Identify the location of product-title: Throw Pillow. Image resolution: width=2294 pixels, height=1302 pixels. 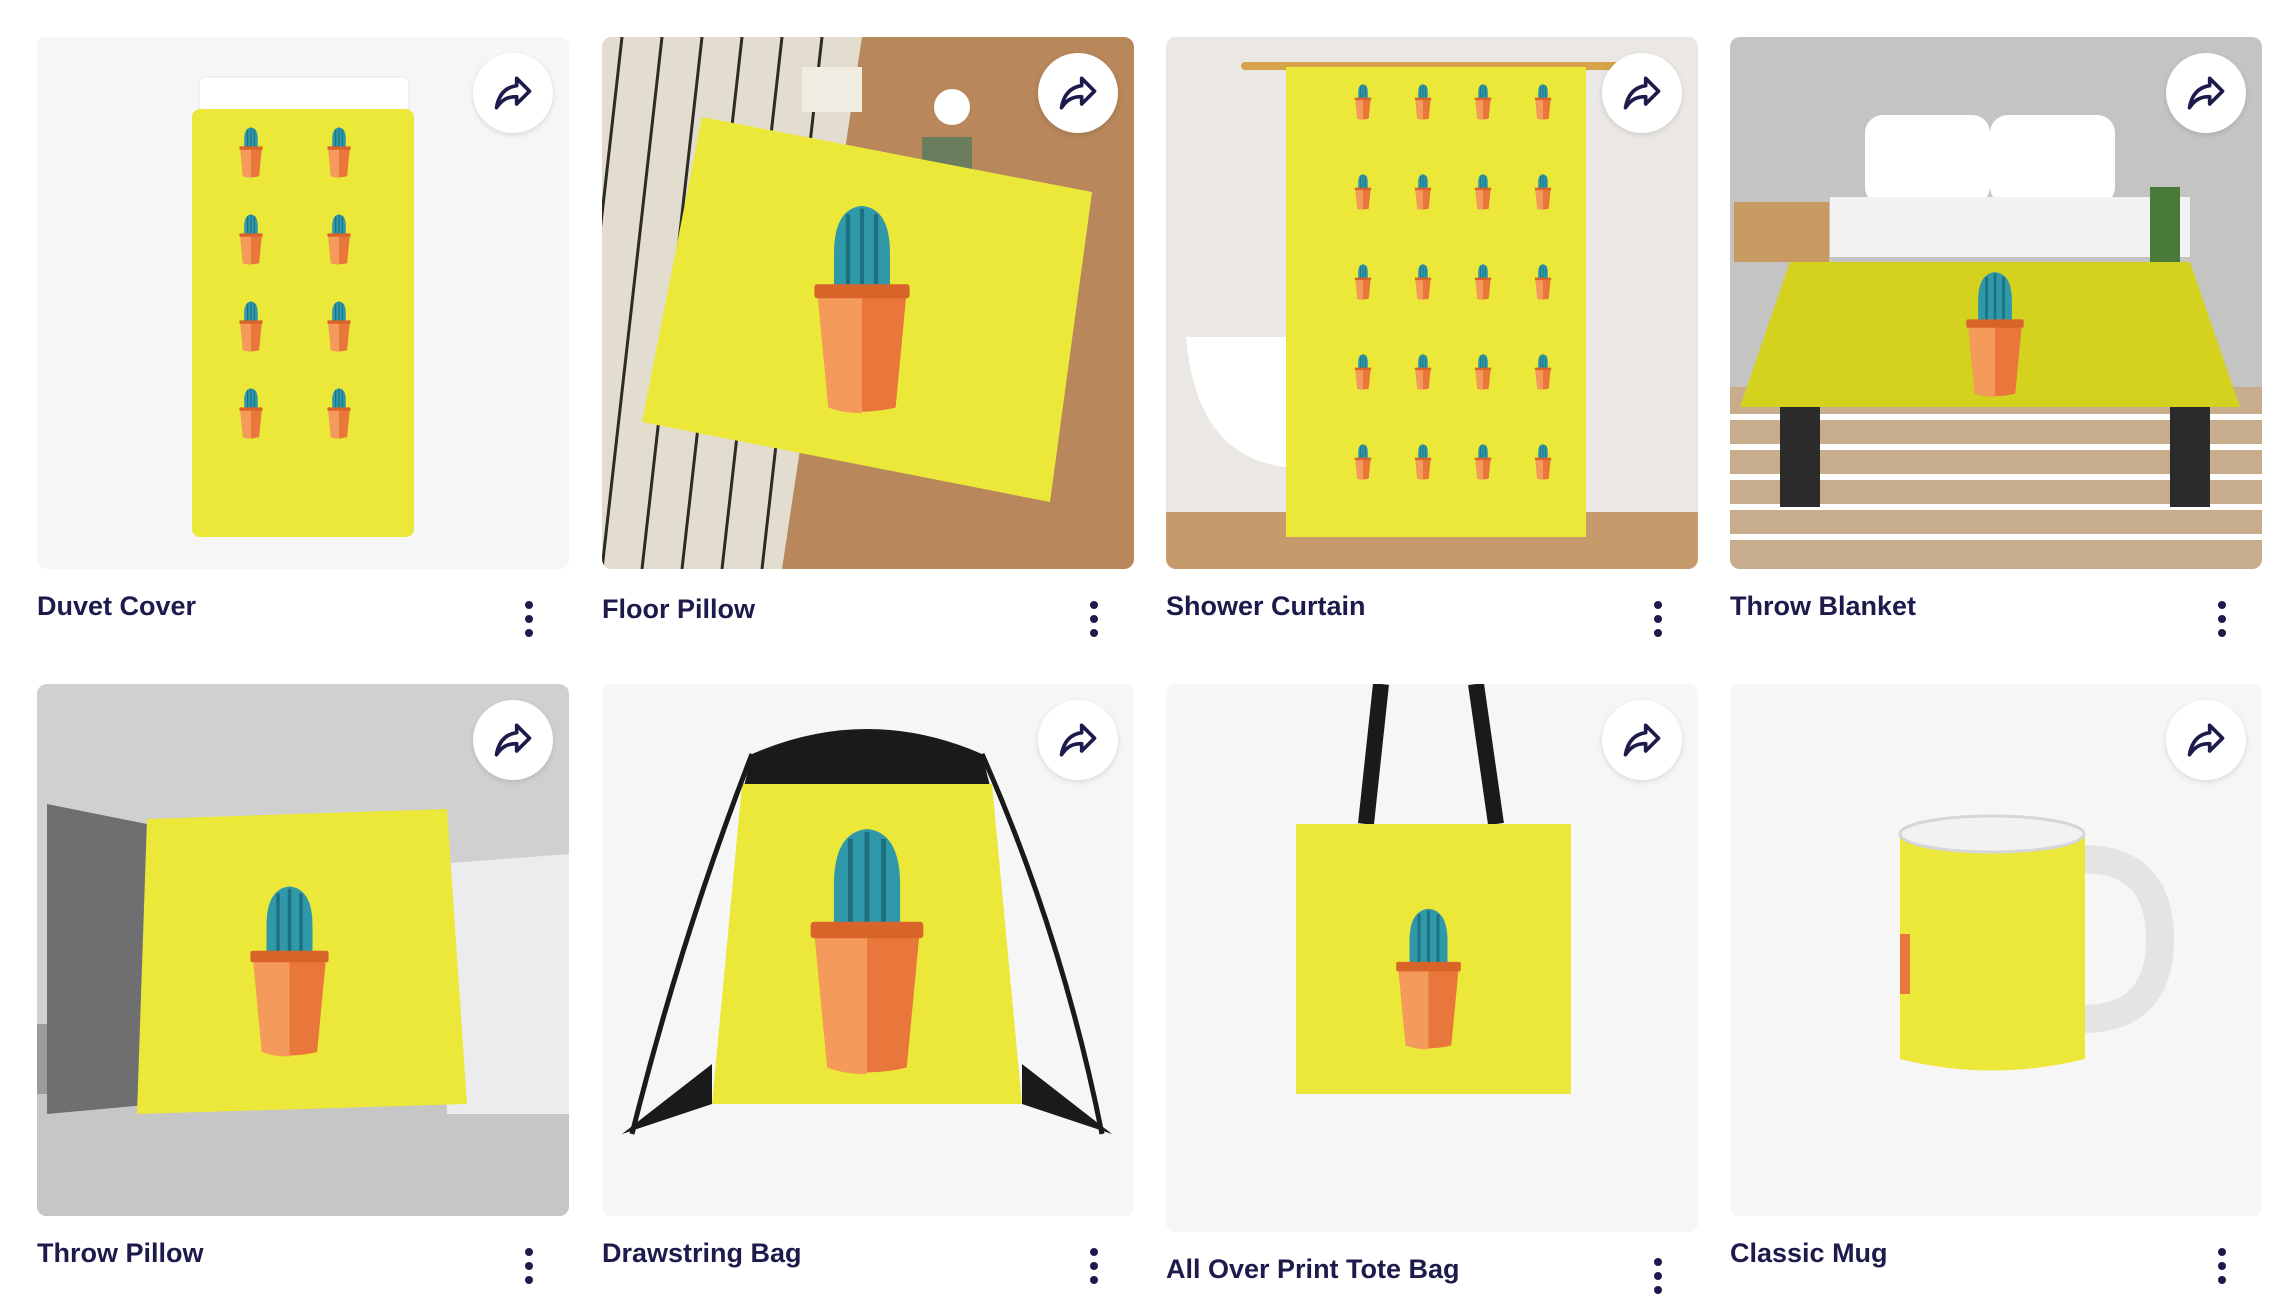
(120, 1253).